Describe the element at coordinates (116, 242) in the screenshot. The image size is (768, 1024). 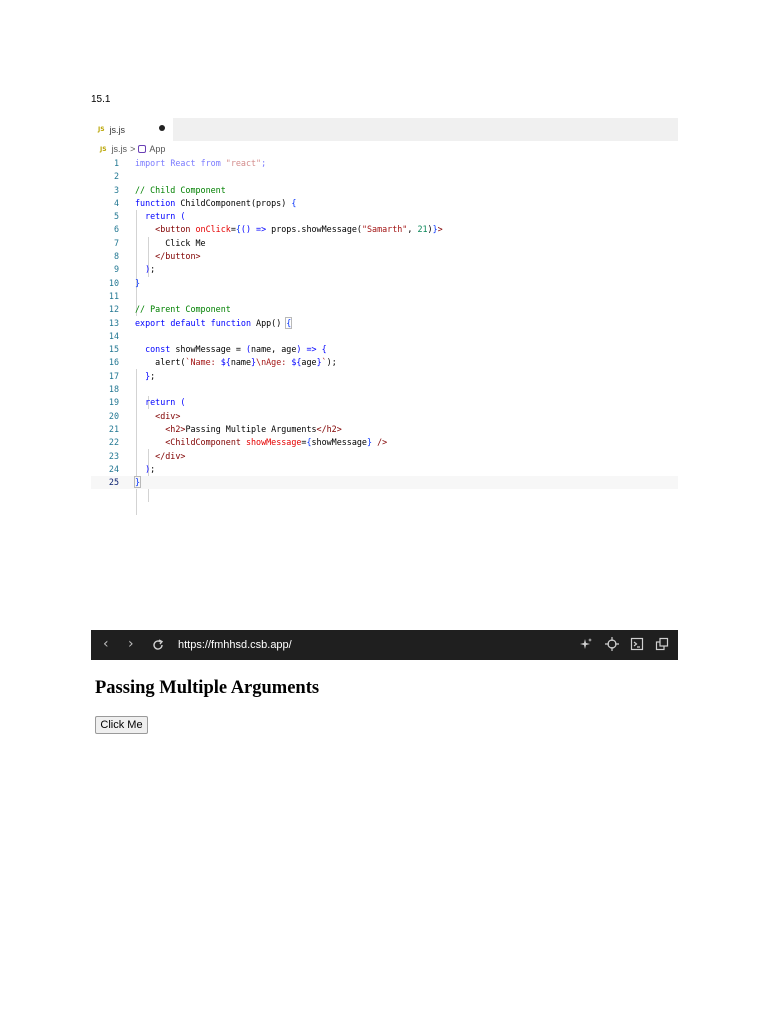
I see `line-number: 7` at that location.